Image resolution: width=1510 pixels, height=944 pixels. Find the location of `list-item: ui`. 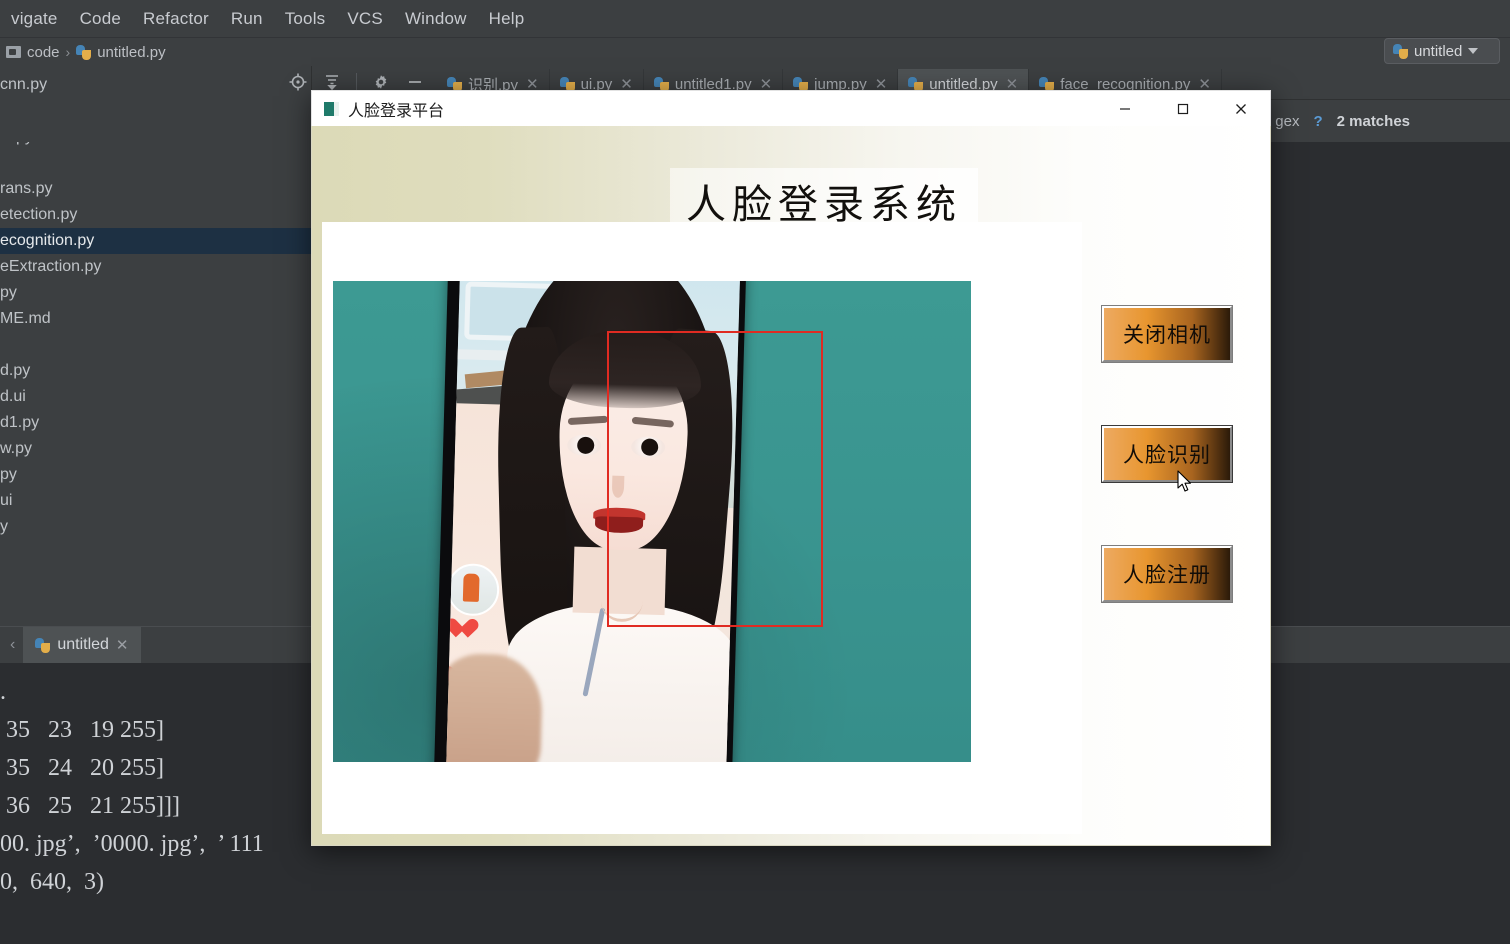

list-item: ui is located at coordinates (155, 501).